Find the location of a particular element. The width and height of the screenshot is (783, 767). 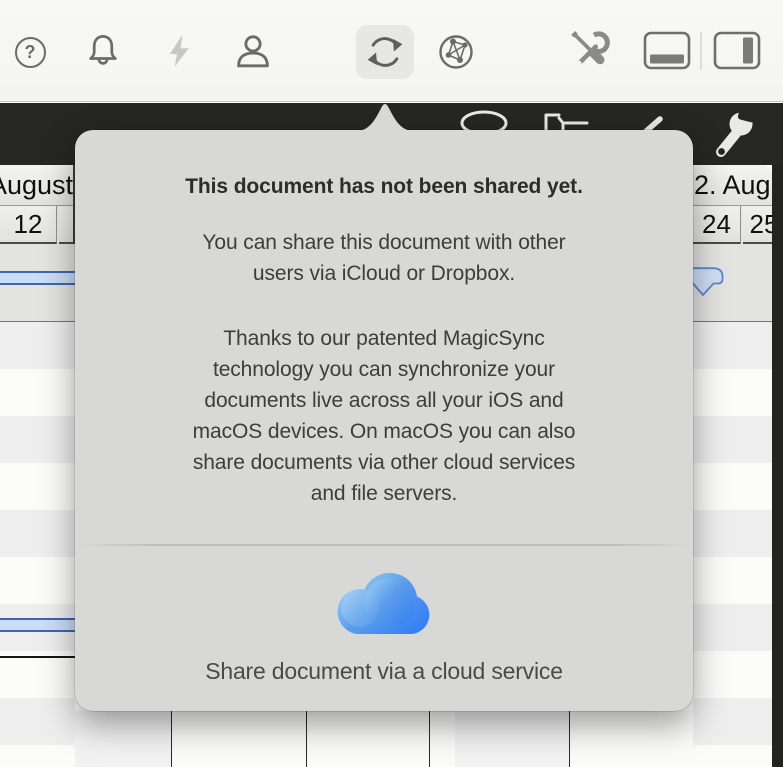

panel-bottom-icon is located at coordinates (667, 50).